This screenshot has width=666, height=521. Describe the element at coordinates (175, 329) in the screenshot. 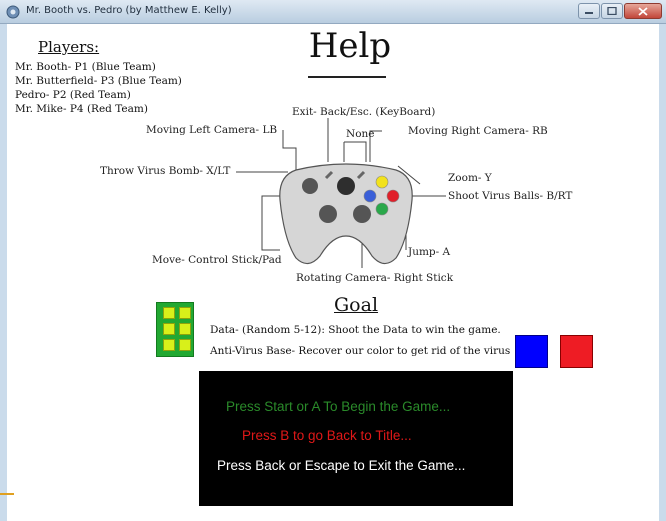

I see `data-chip-icon` at that location.